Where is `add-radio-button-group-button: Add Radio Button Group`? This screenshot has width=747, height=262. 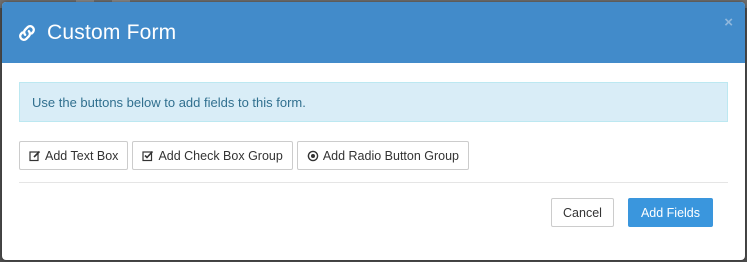
add-radio-button-group-button: Add Radio Button Group is located at coordinates (383, 155).